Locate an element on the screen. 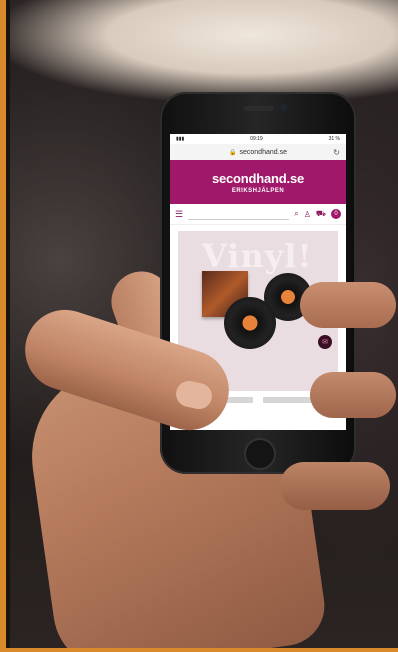 This screenshot has width=398, height=652. site-sublogo: ERIKSHJÄLPEN is located at coordinates (258, 190).